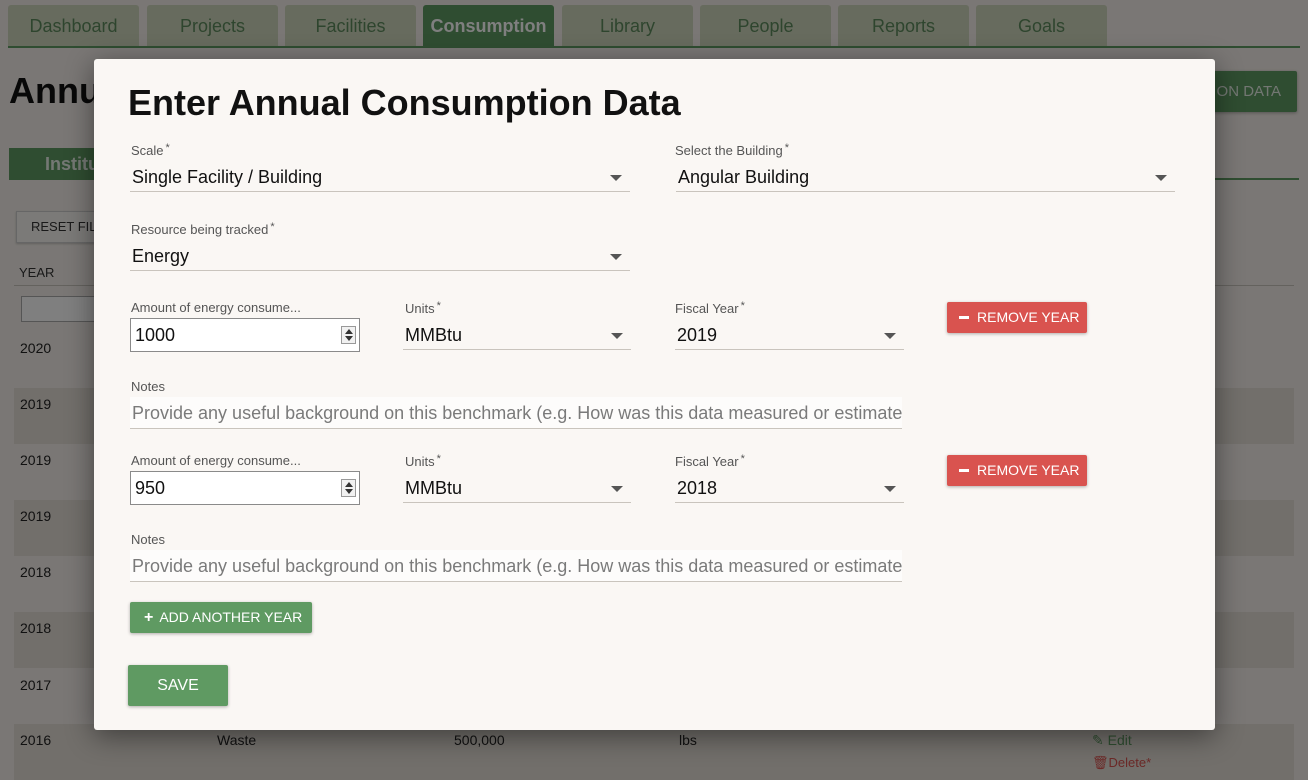 The image size is (1308, 780). I want to click on building-label: Select the Building *, so click(732, 150).